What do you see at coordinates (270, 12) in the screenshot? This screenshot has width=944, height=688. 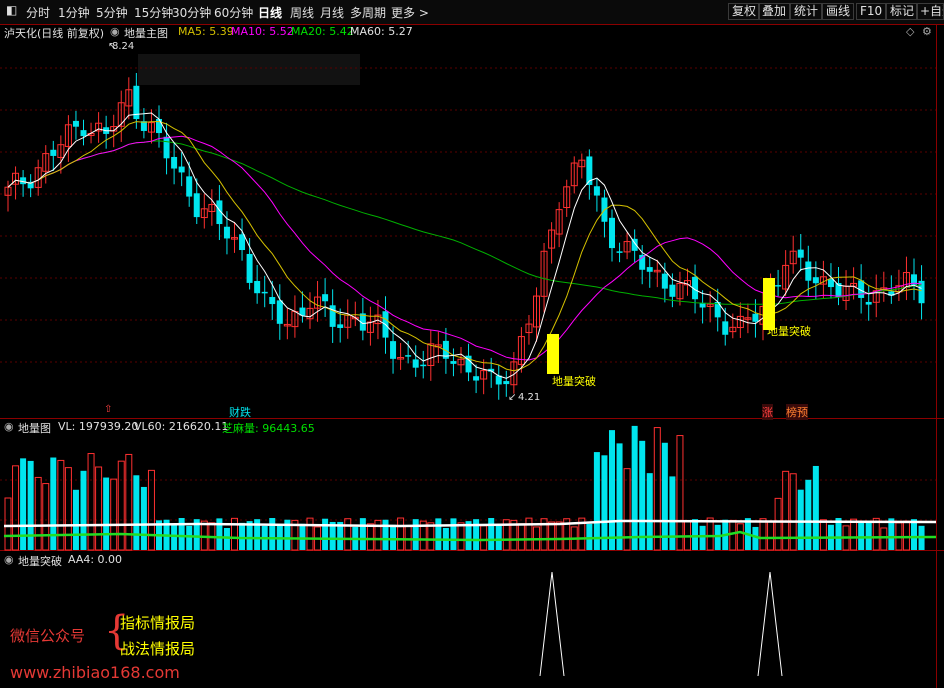 I see `tab-daily: 日线` at bounding box center [270, 12].